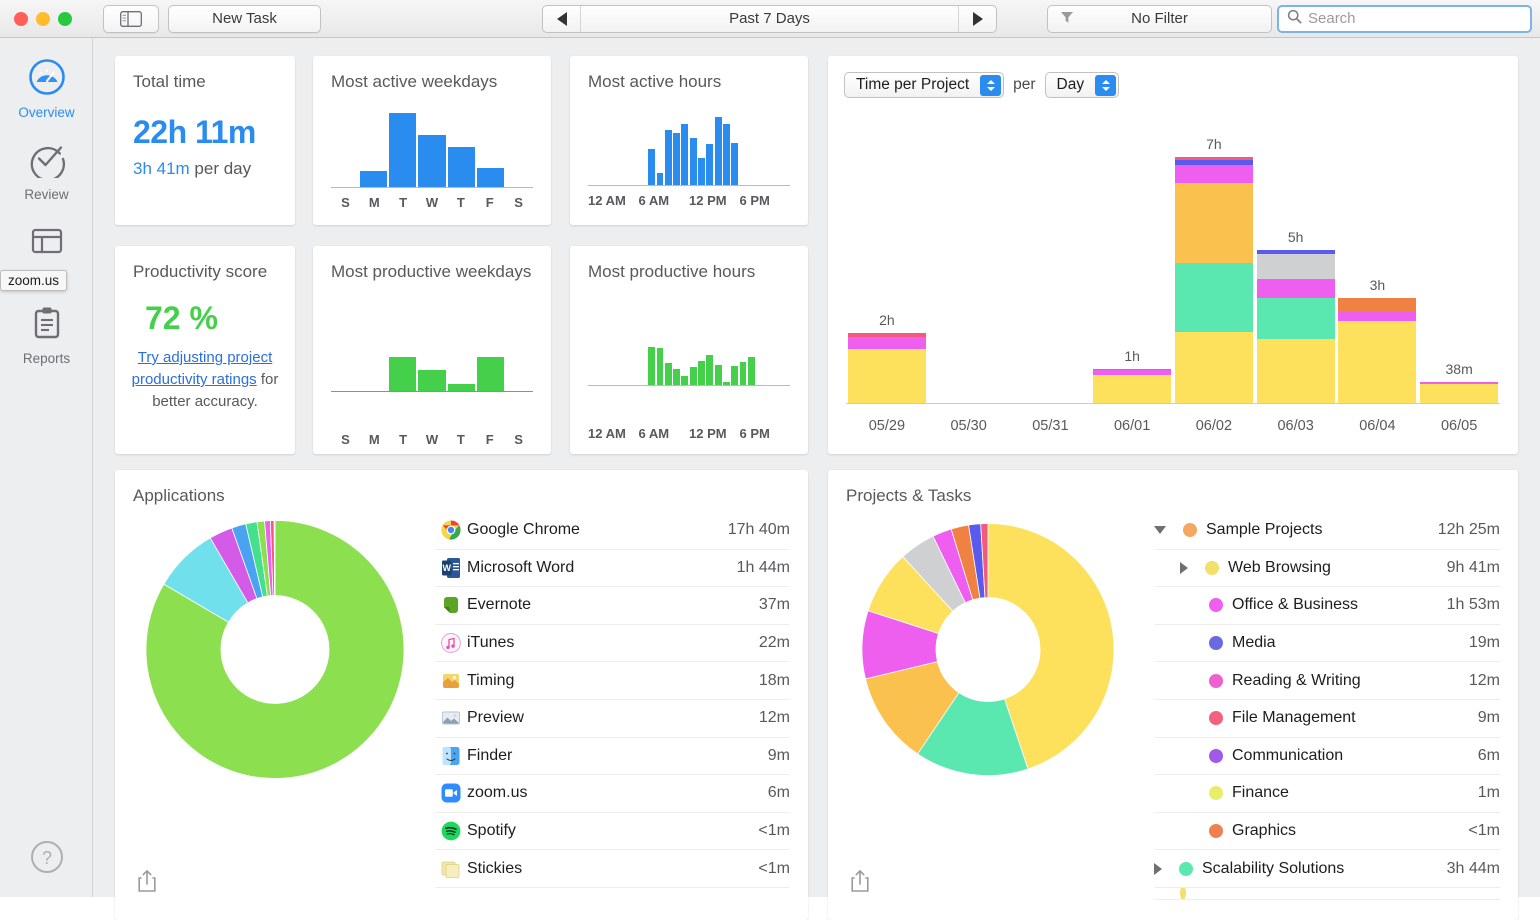  Describe the element at coordinates (451, 793) in the screenshot. I see `zoom-icon` at that location.